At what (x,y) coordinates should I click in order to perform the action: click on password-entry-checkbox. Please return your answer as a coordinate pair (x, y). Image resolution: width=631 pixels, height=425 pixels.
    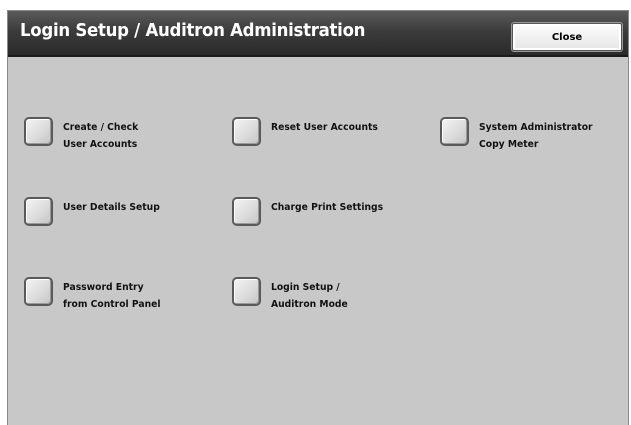
    Looking at the image, I should click on (38, 291).